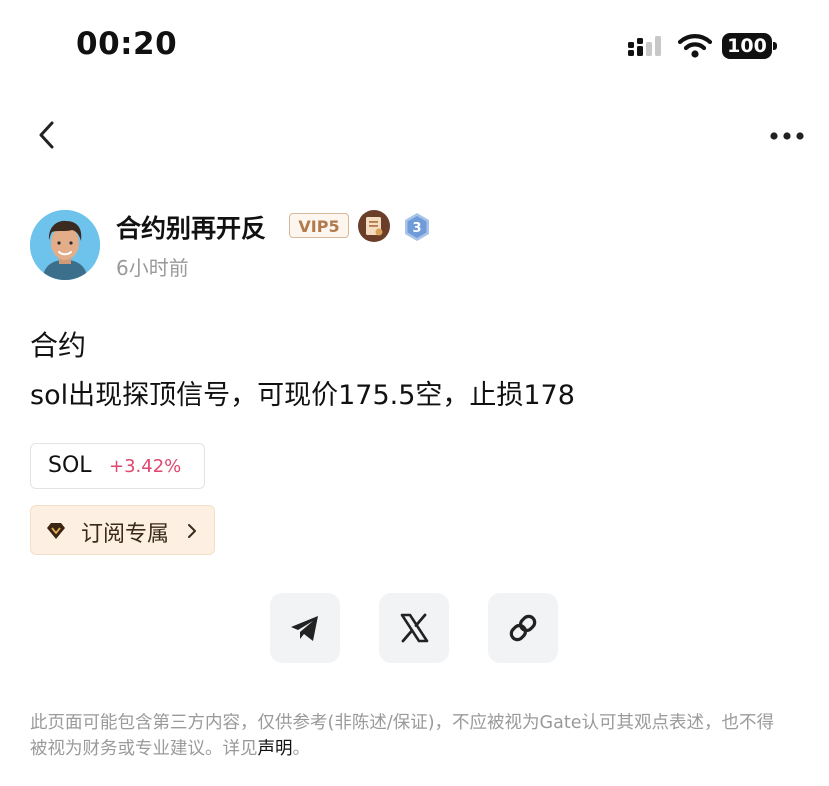 This screenshot has height=786, width=829. Describe the element at coordinates (145, 466) in the screenshot. I see `ticker-change: +3.42%` at that location.